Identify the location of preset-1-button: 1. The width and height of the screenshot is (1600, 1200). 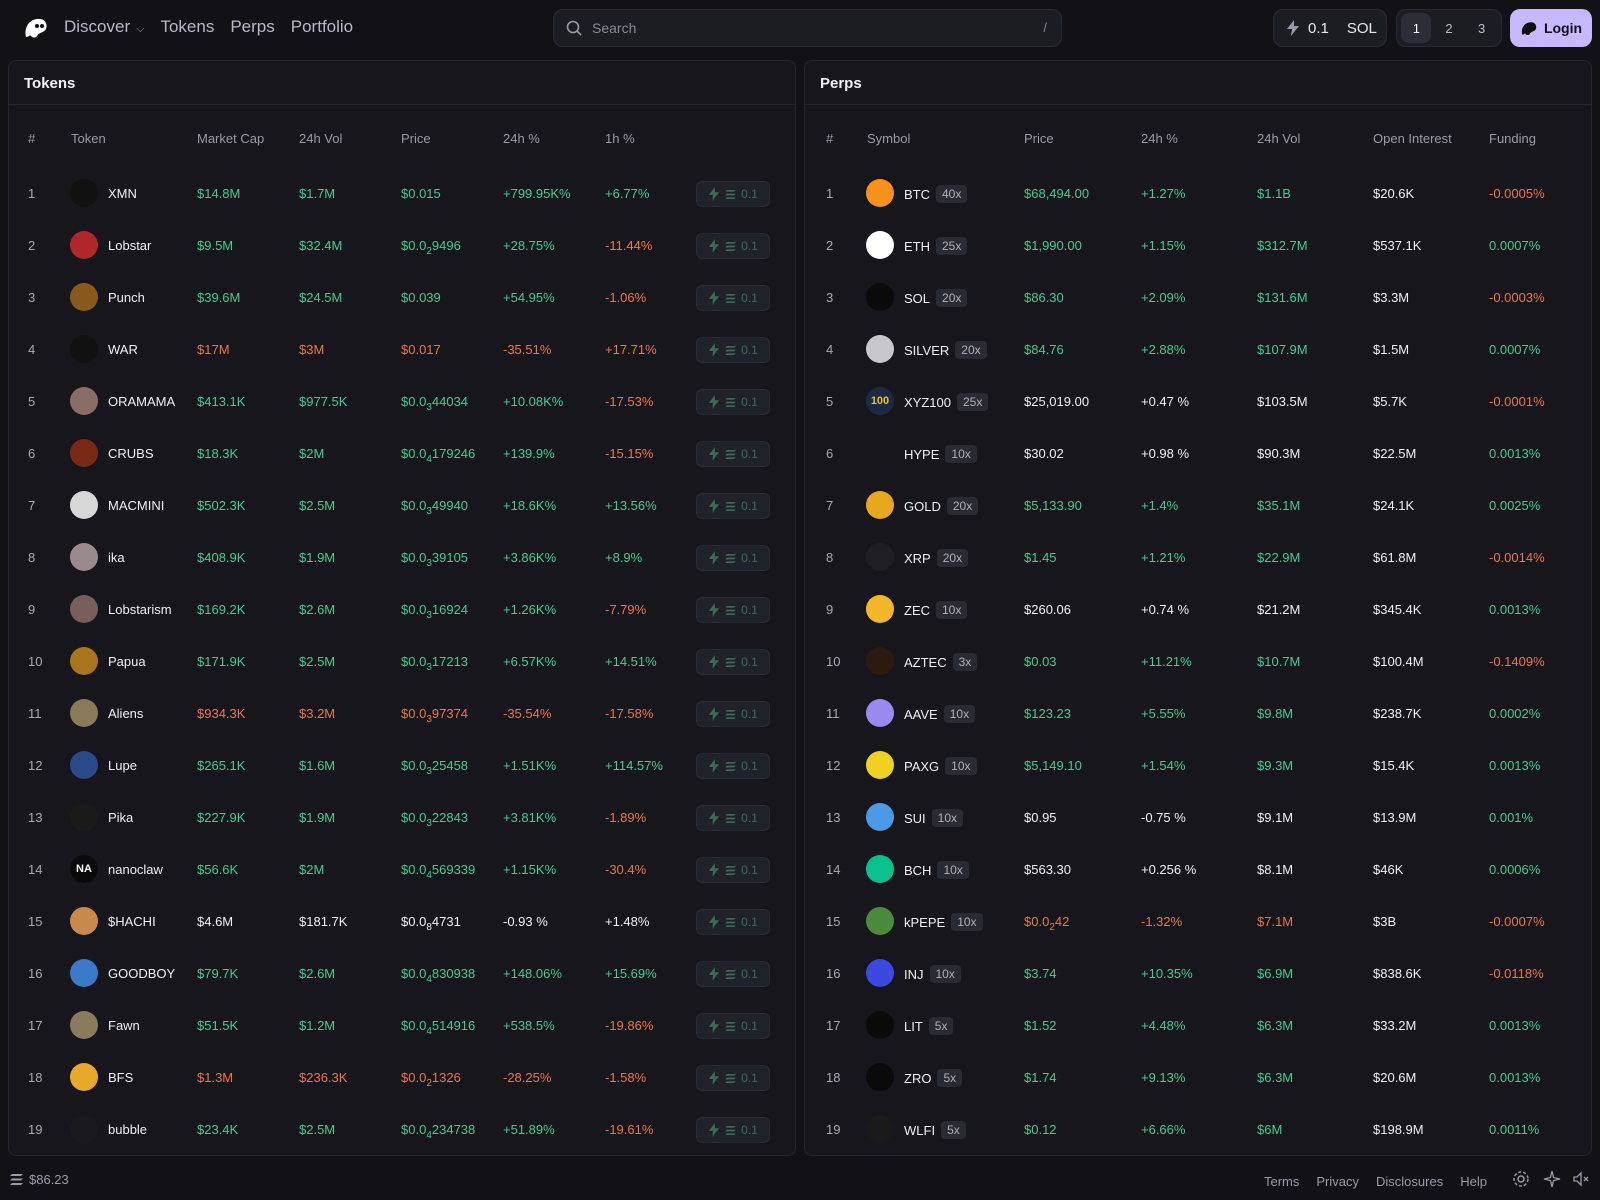
(1416, 28).